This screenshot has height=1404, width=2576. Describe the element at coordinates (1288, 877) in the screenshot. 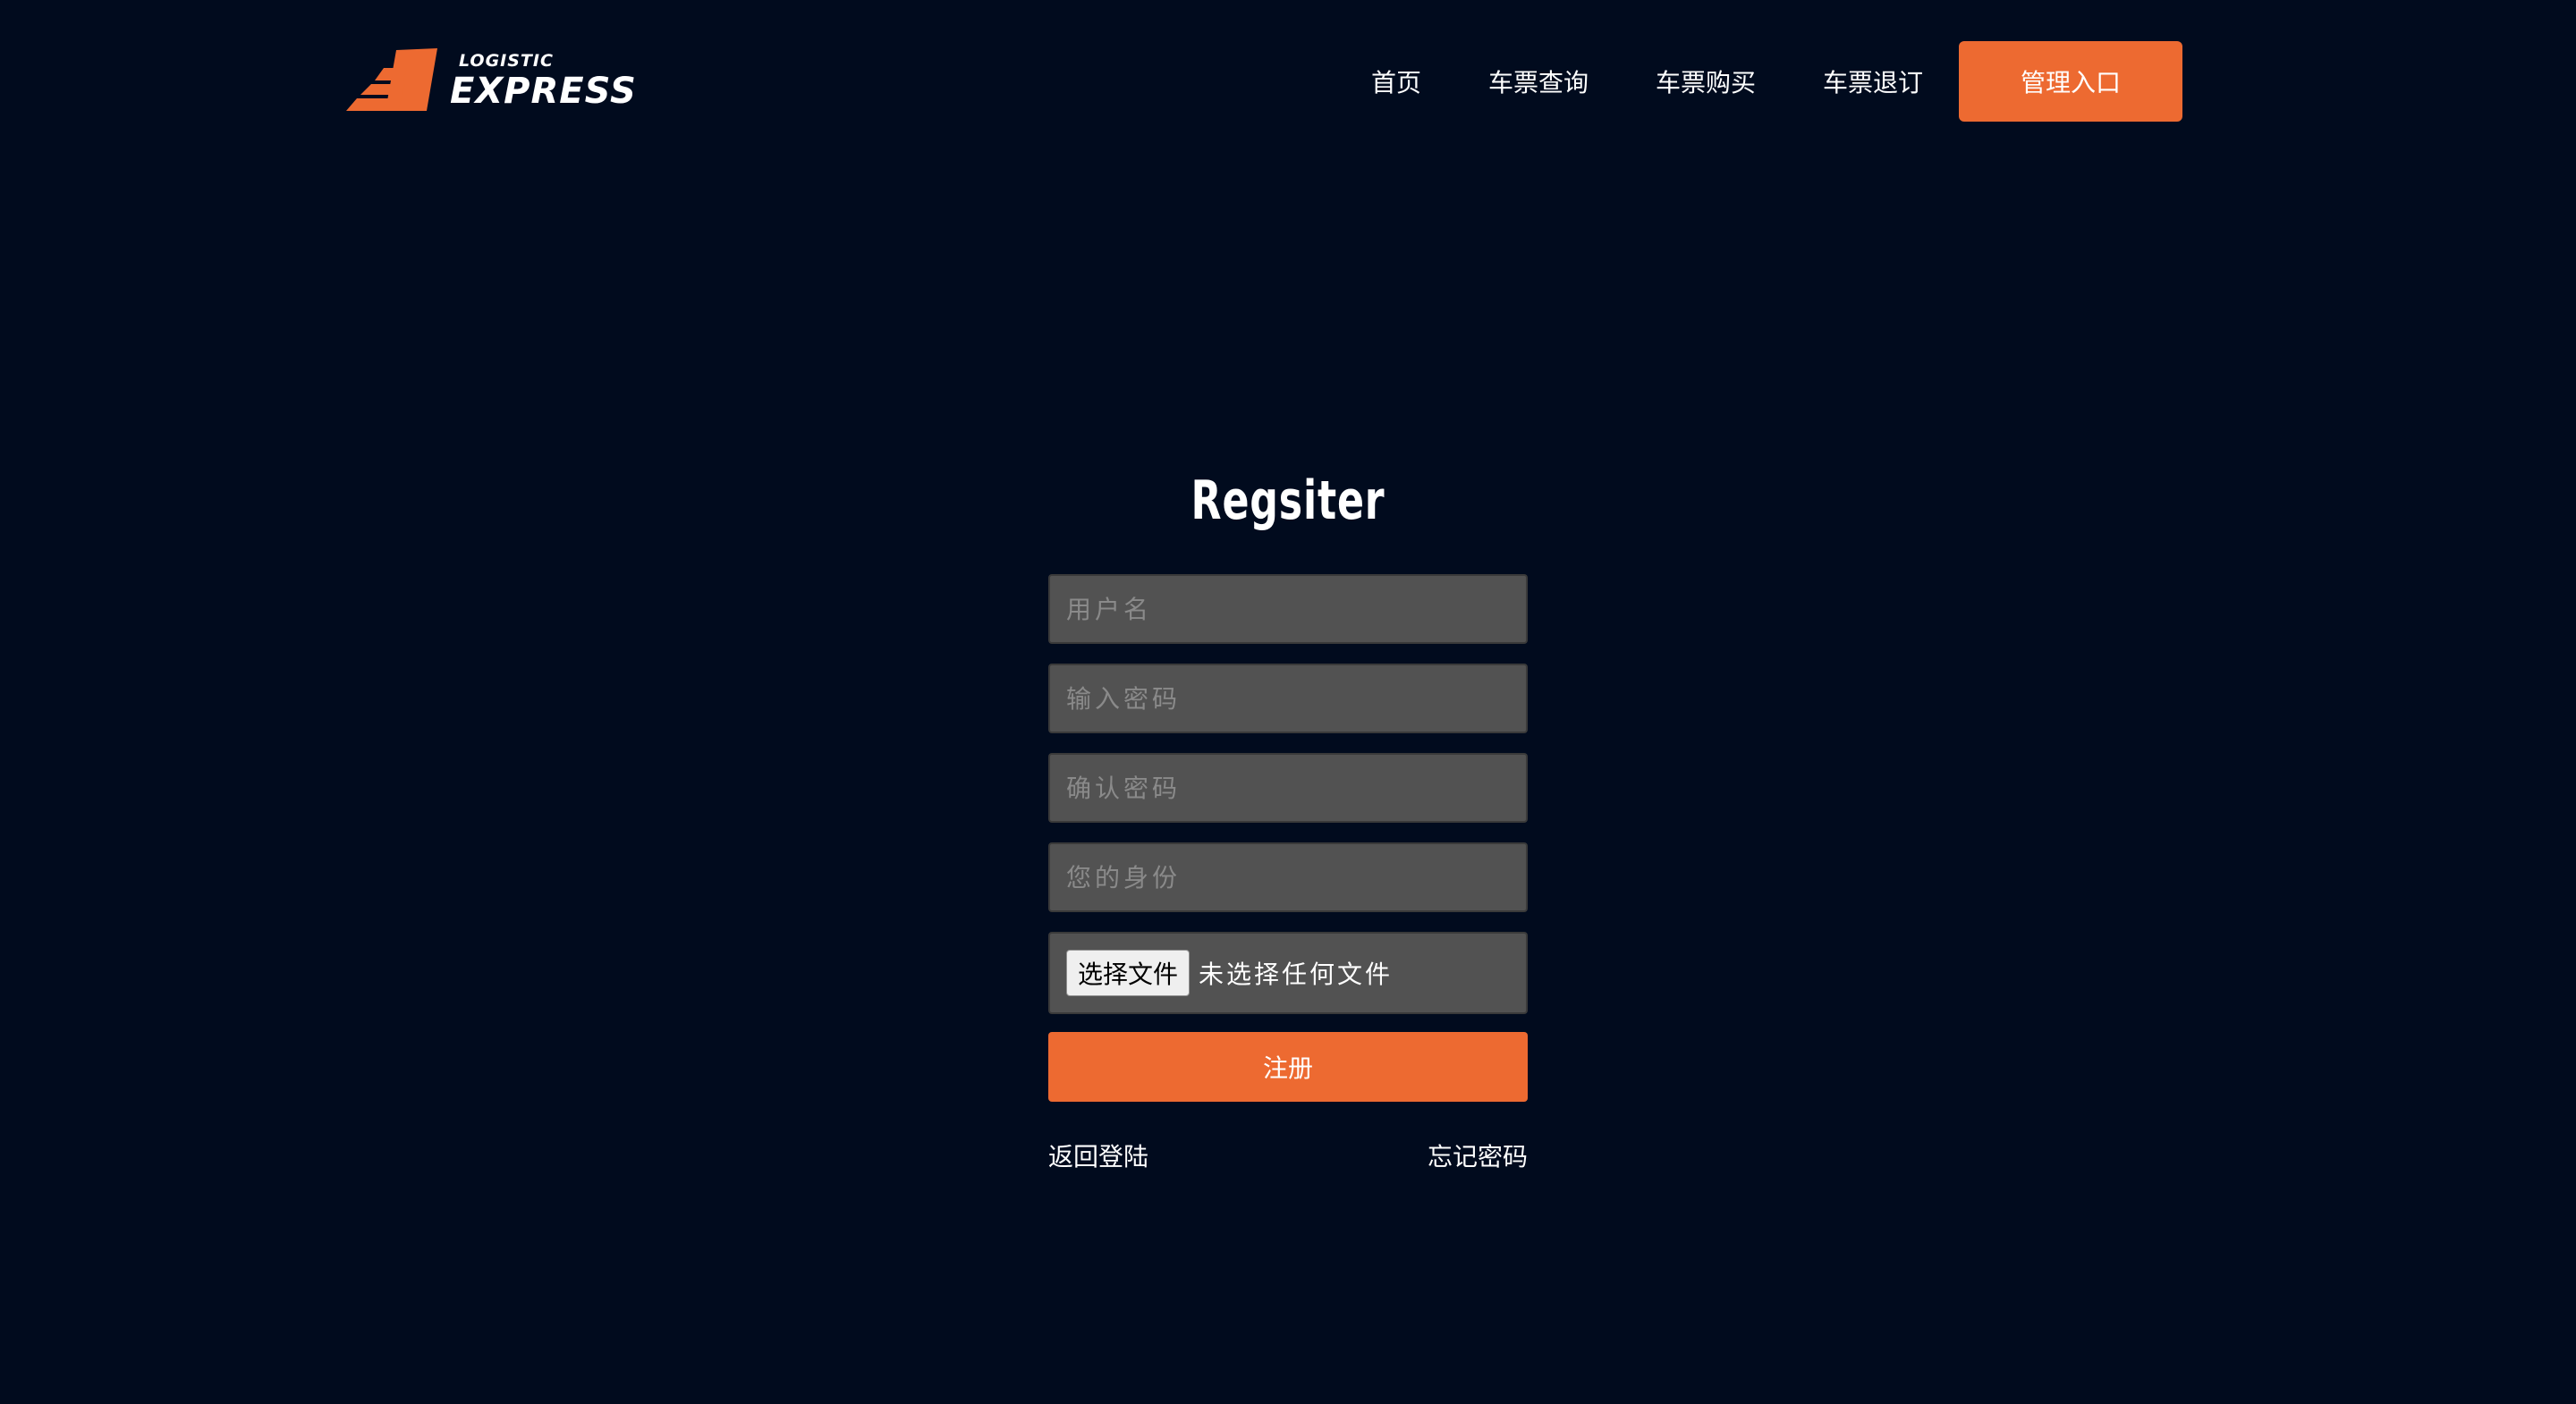

I see `identity-input` at that location.